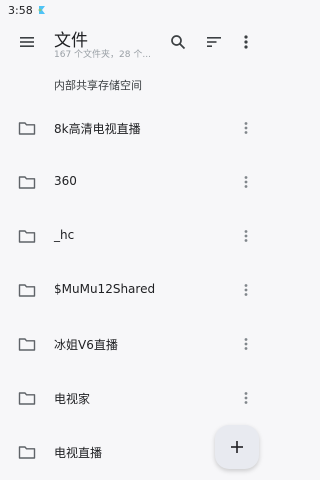 The image size is (320, 480). What do you see at coordinates (135, 345) in the screenshot?
I see `list-item: 冰姐V6直播` at bounding box center [135, 345].